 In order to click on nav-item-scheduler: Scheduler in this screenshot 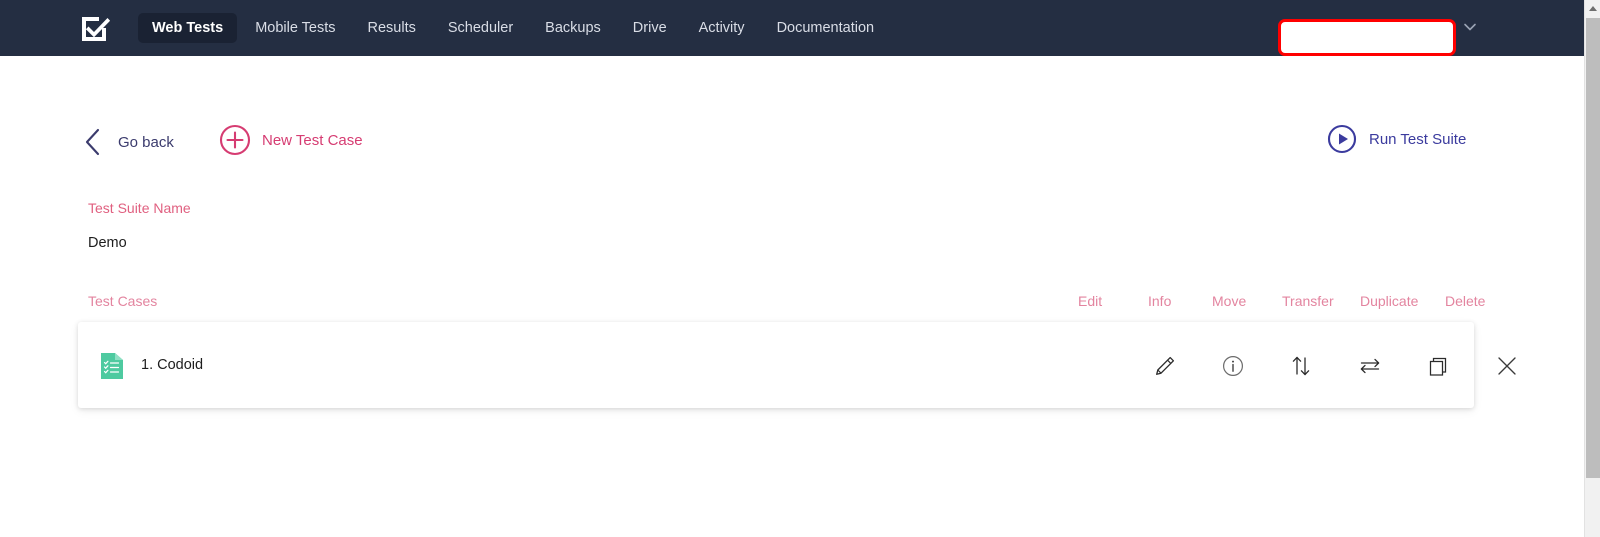, I will do `click(480, 28)`.